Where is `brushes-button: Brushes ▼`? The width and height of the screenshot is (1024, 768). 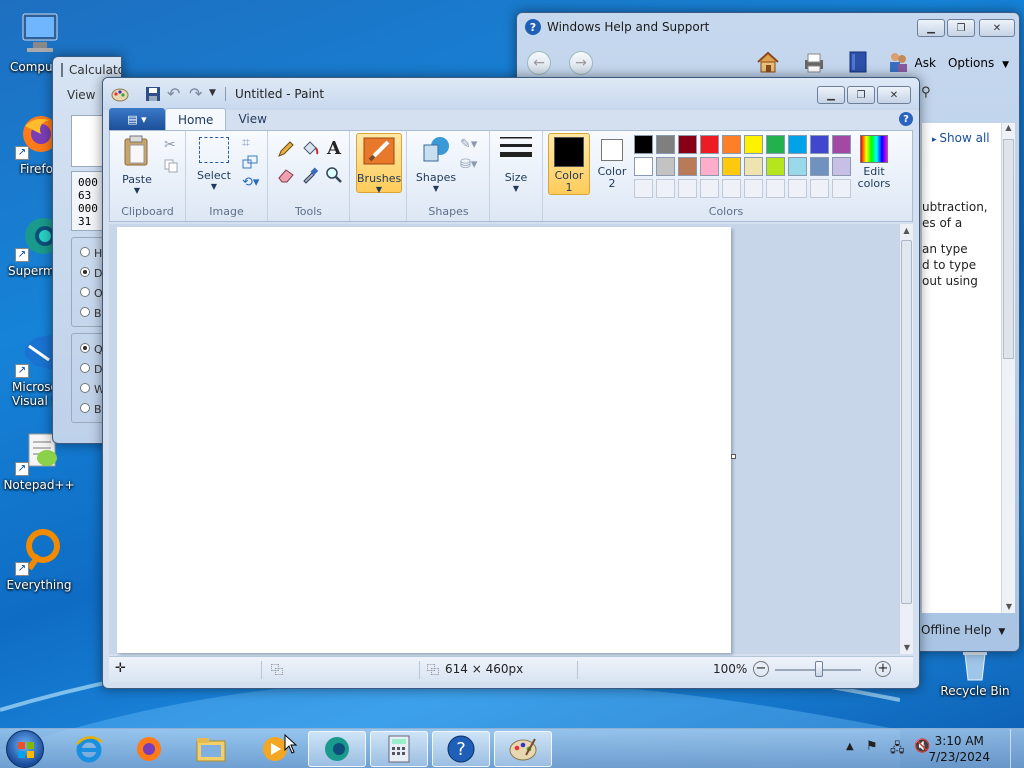 brushes-button: Brushes ▼ is located at coordinates (379, 163).